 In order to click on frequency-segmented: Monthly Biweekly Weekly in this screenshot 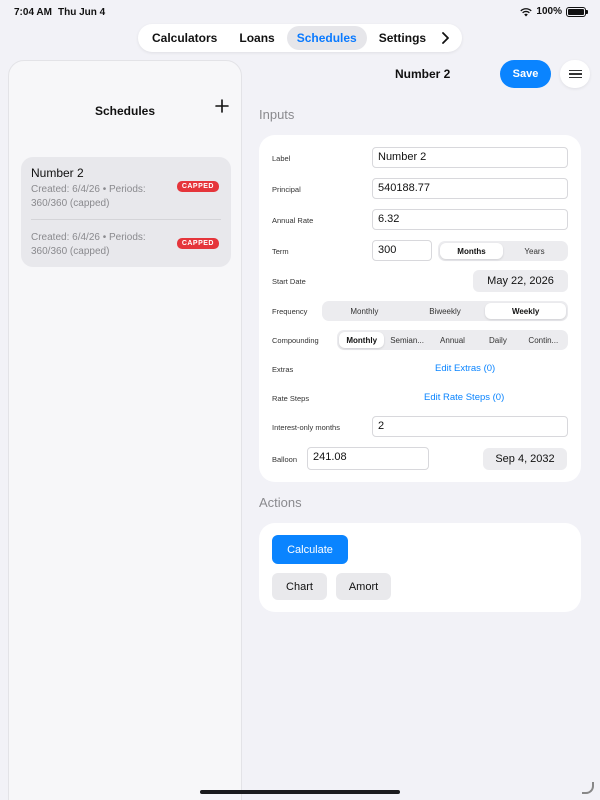, I will do `click(445, 311)`.